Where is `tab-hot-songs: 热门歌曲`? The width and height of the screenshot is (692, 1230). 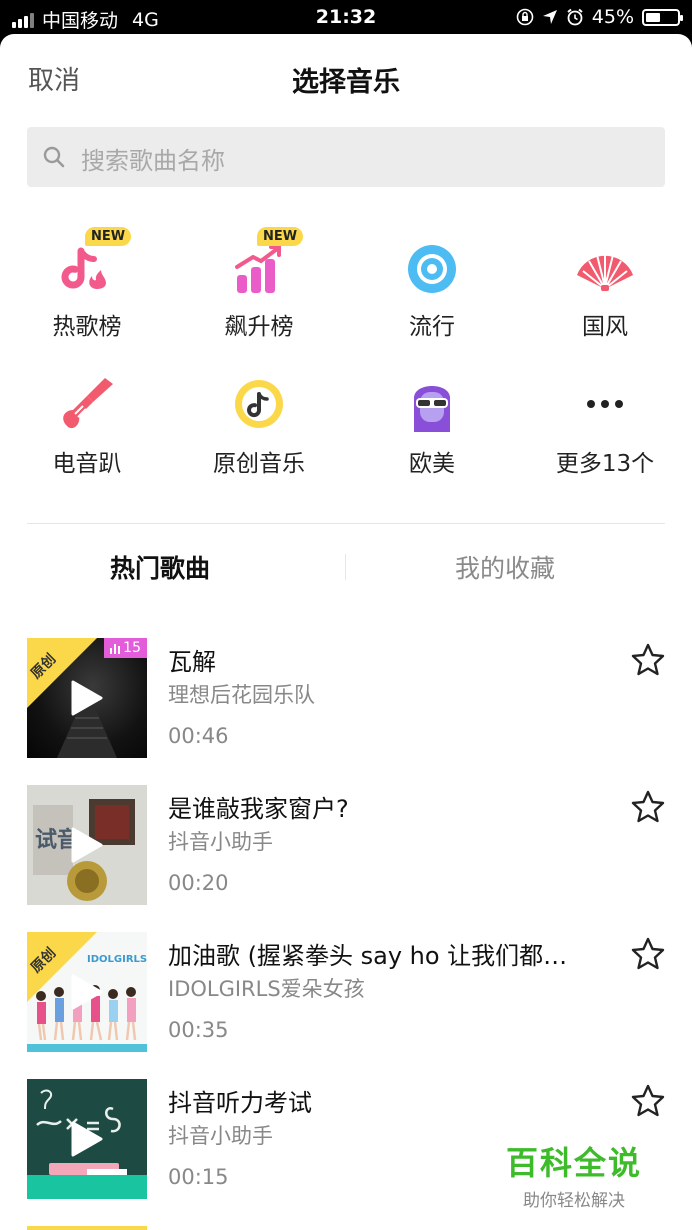 tab-hot-songs: 热门歌曲 is located at coordinates (160, 567).